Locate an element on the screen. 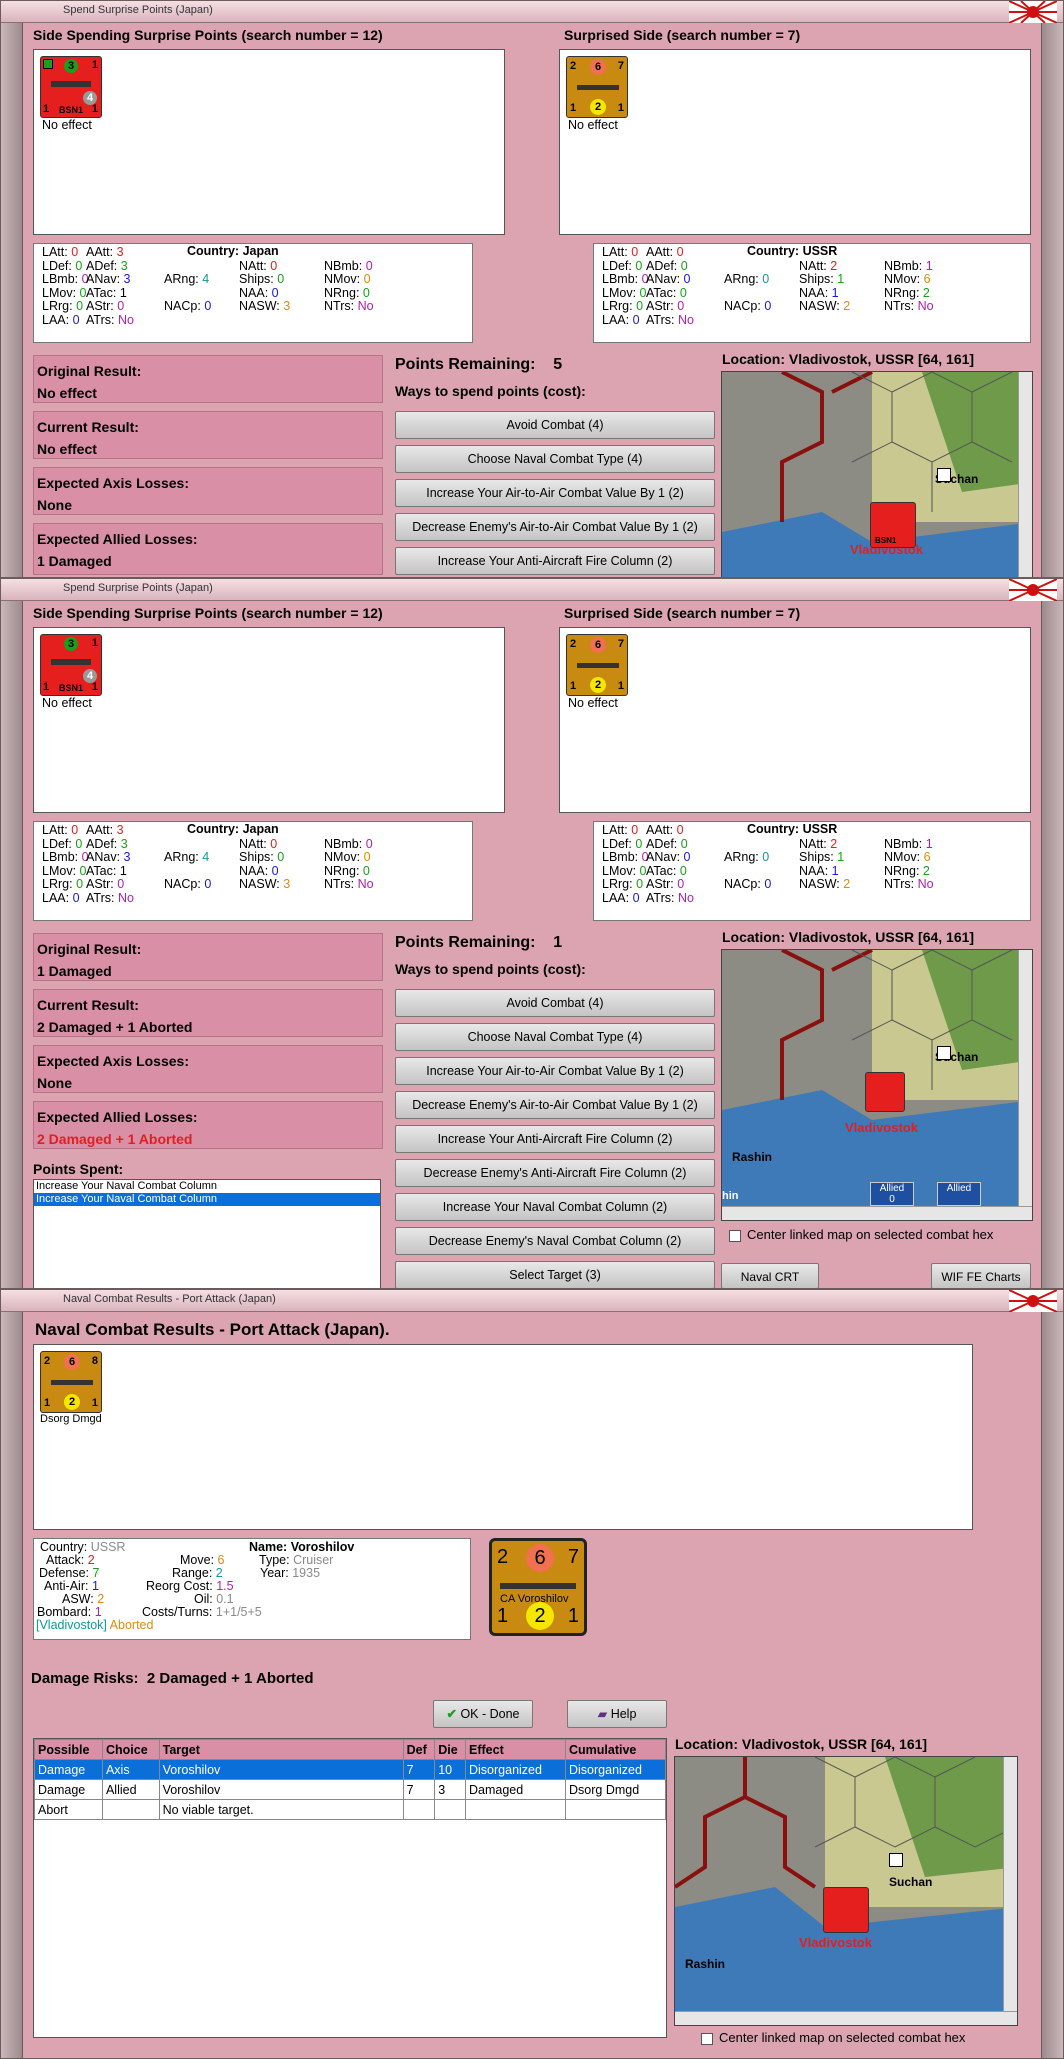  ways-label: Ways to spend points (cost): is located at coordinates (490, 391).